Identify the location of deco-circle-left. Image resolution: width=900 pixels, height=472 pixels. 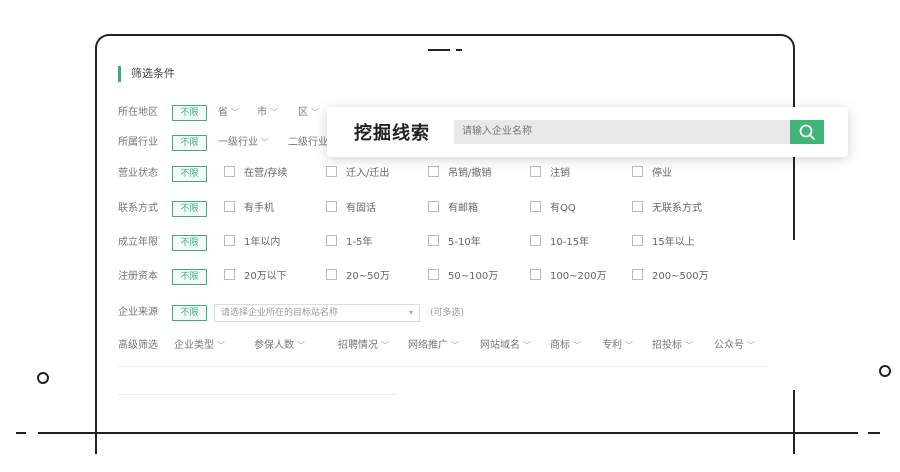
(43, 378).